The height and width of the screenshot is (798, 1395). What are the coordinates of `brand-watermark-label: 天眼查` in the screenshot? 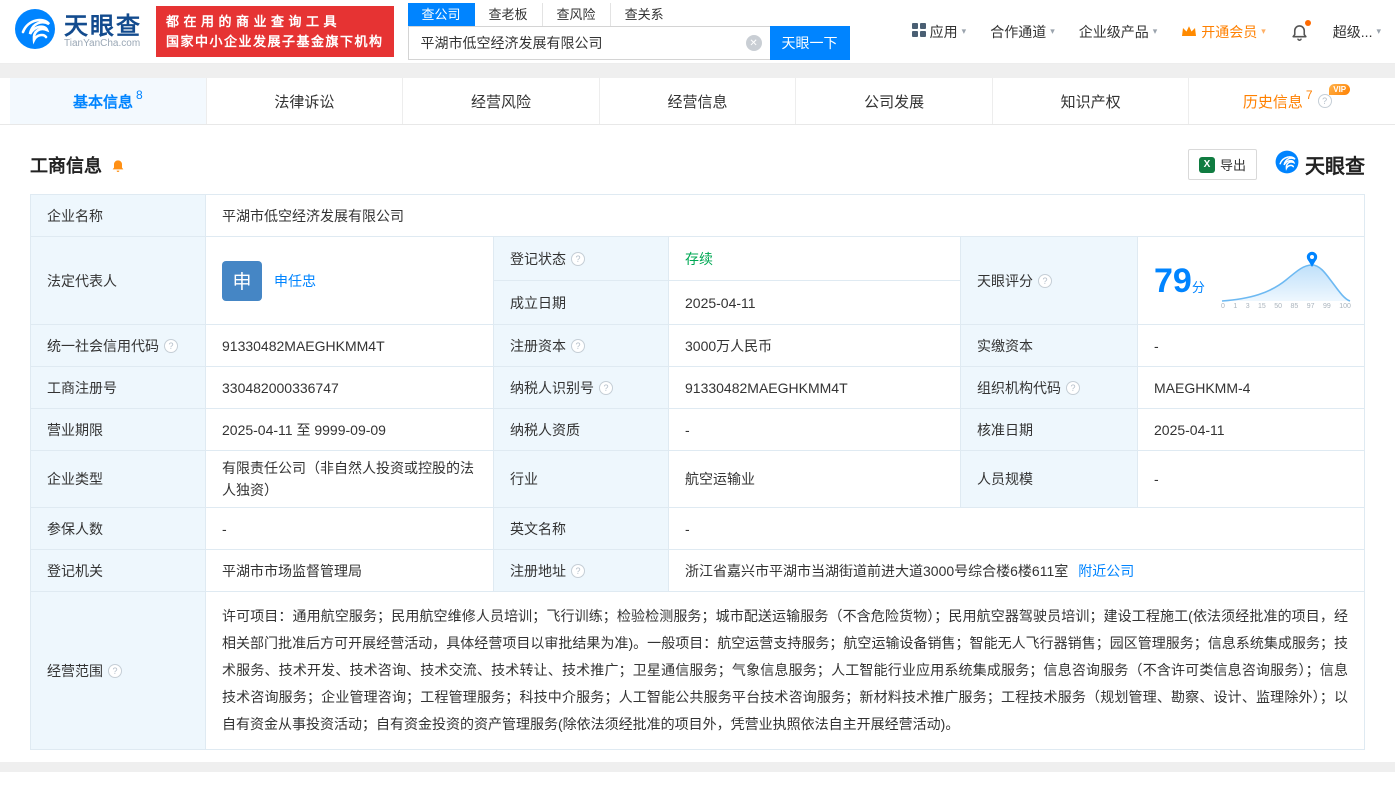 It's located at (1335, 167).